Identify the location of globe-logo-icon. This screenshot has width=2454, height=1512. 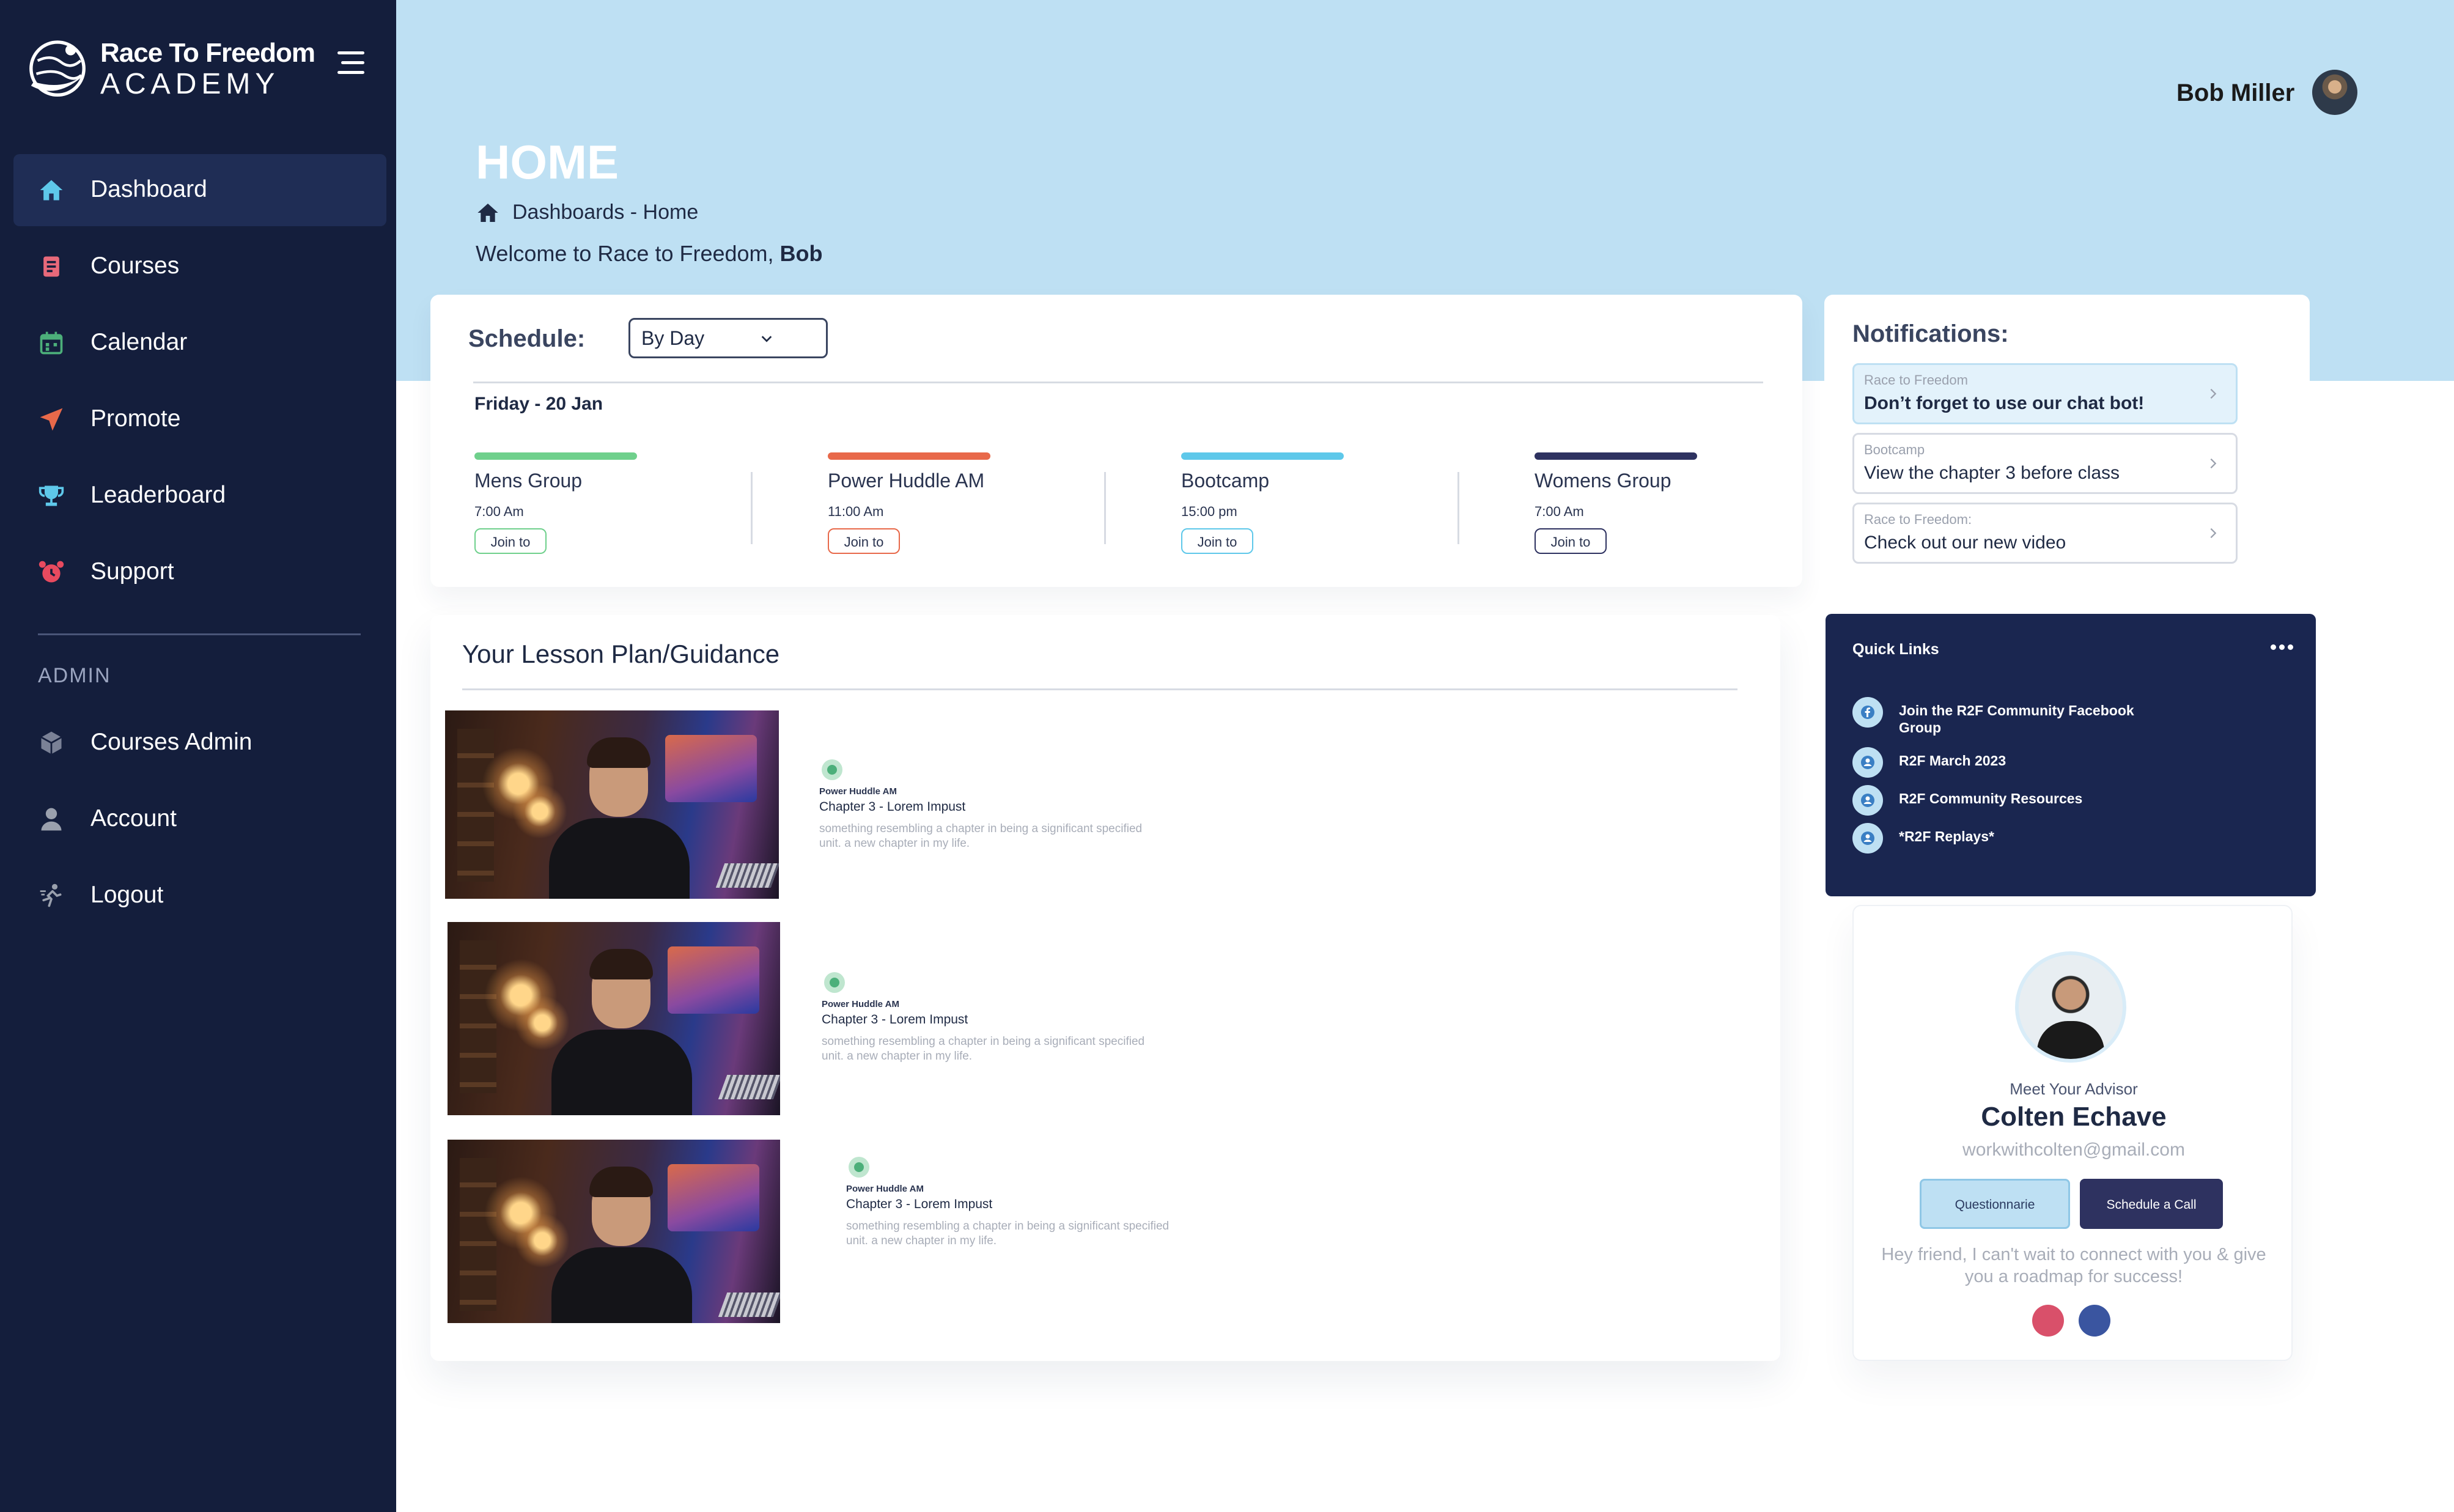
(57, 68).